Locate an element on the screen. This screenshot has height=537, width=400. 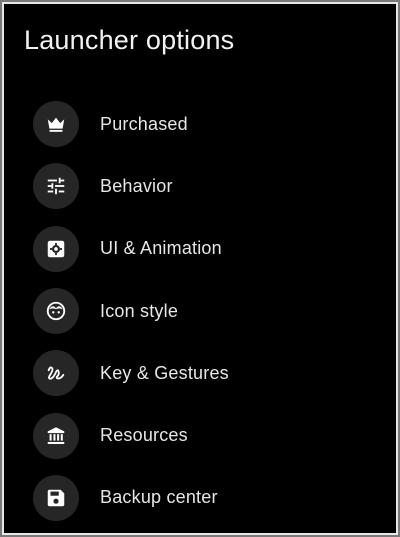
menu-item-label: Resources is located at coordinates (144, 435).